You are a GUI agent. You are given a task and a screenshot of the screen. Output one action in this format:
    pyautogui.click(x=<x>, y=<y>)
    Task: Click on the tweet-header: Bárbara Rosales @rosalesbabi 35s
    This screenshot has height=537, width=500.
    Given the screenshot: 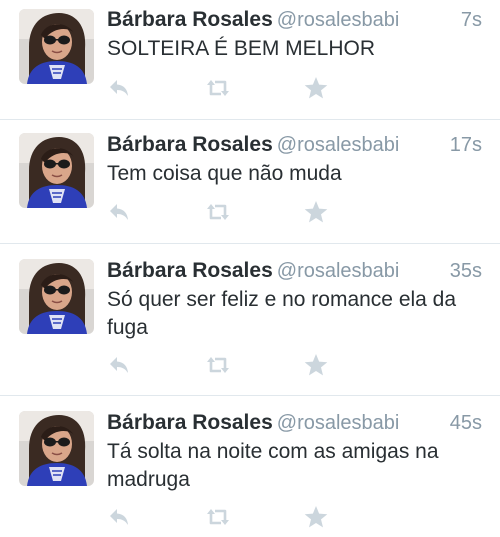 What is the action you would take?
    pyautogui.click(x=294, y=273)
    